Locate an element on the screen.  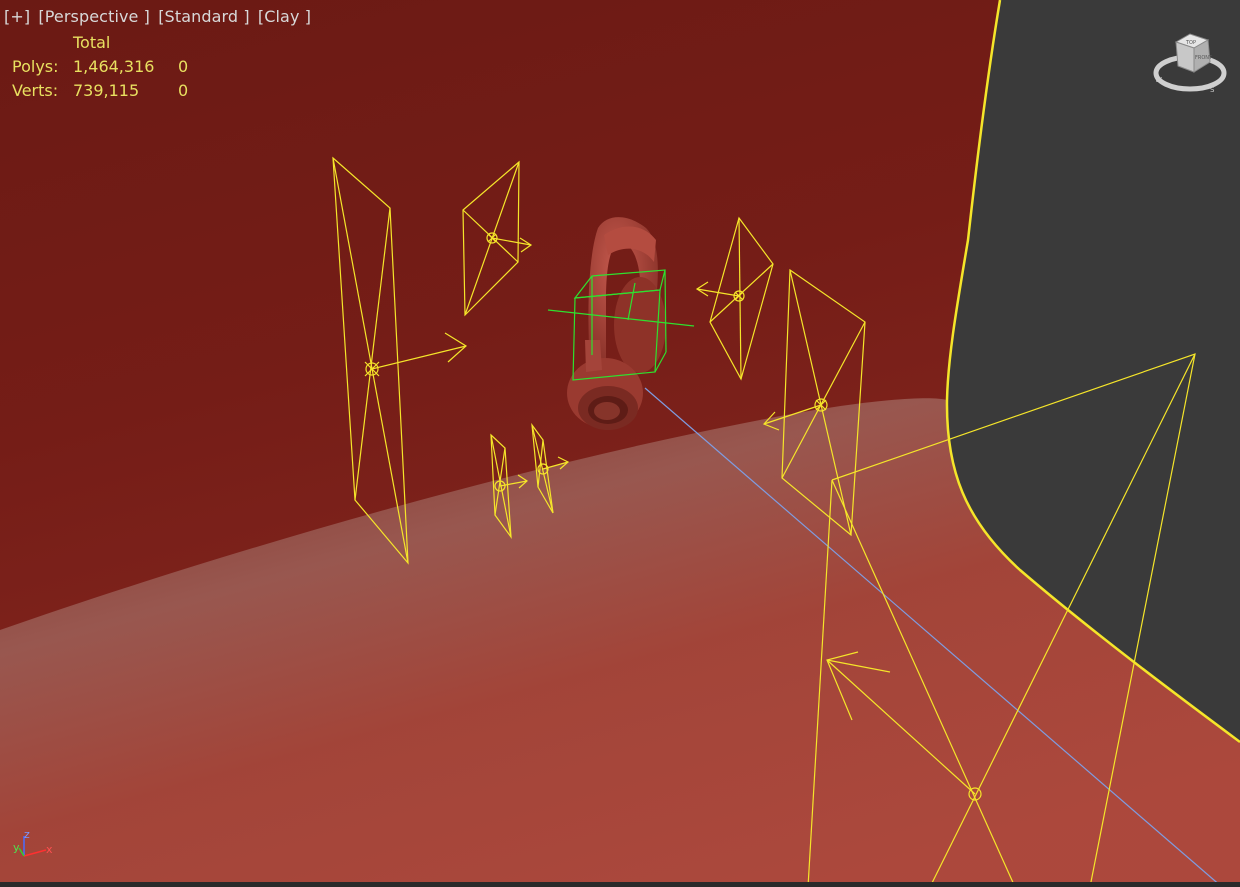
axis-y-label: y is located at coordinates (16, 847).